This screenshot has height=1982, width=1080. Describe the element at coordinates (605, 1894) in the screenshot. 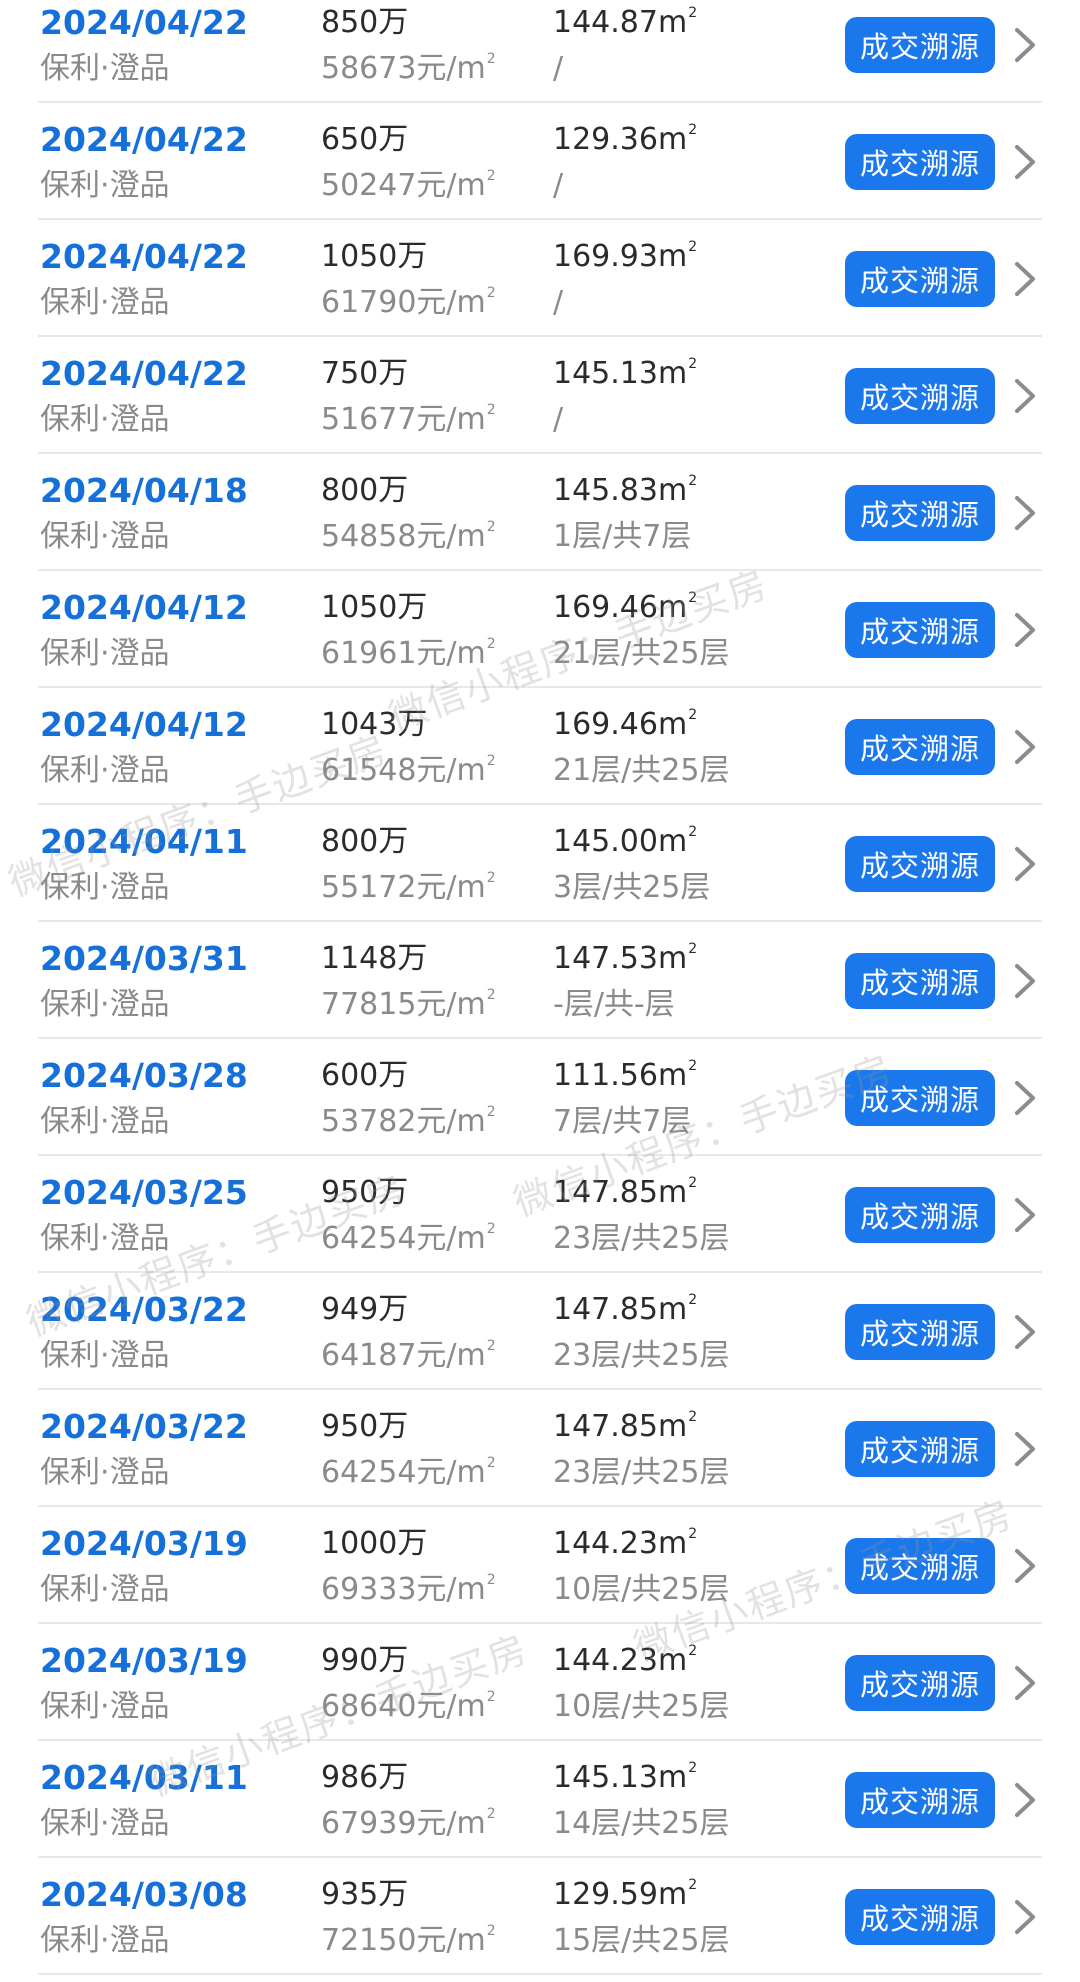

I see `floor-area-value: 129.59` at that location.